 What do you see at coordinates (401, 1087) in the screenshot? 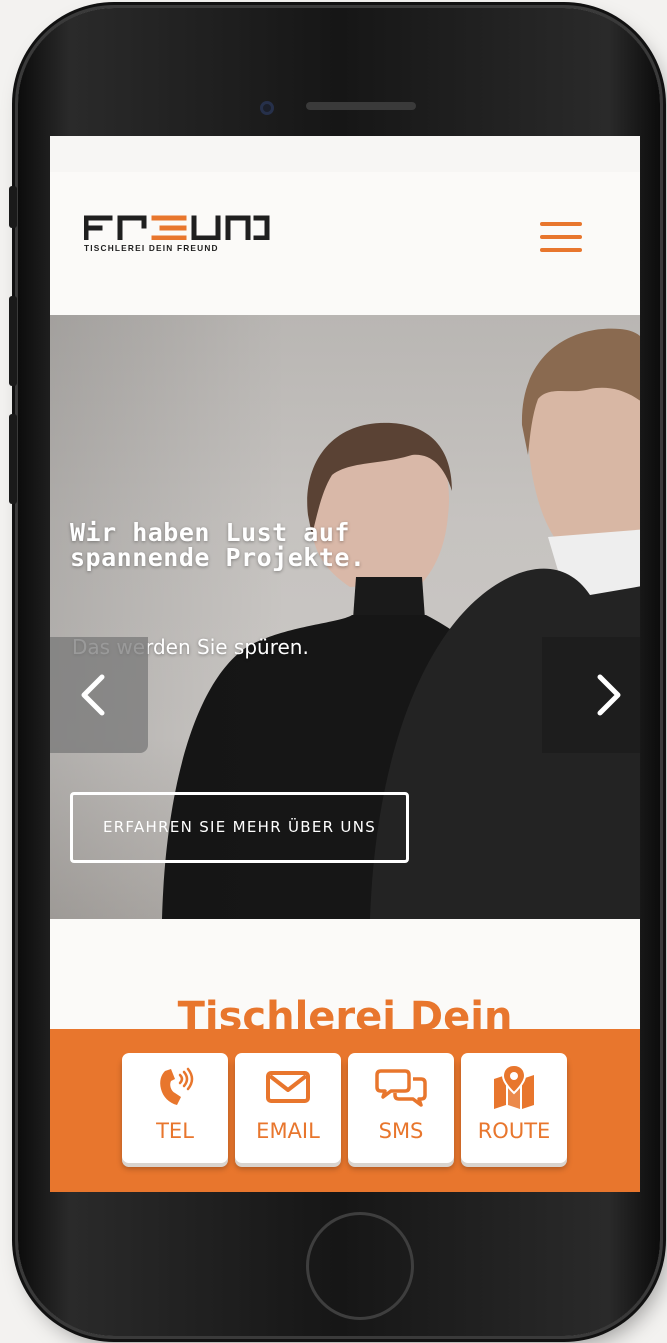
I see `chat-bubbles-icon` at bounding box center [401, 1087].